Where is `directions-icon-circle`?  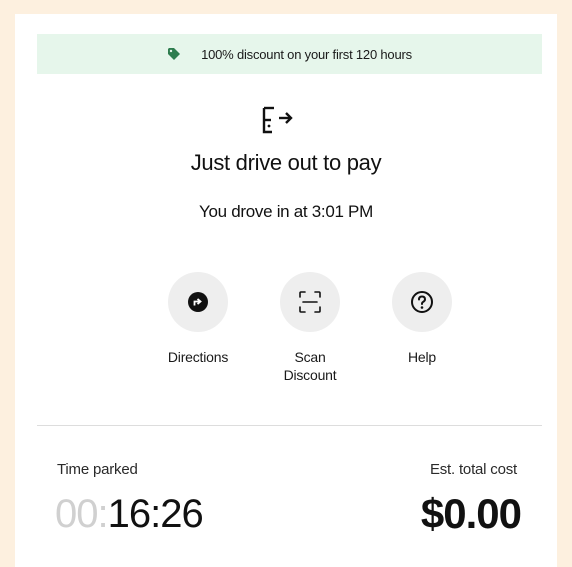 directions-icon-circle is located at coordinates (198, 302).